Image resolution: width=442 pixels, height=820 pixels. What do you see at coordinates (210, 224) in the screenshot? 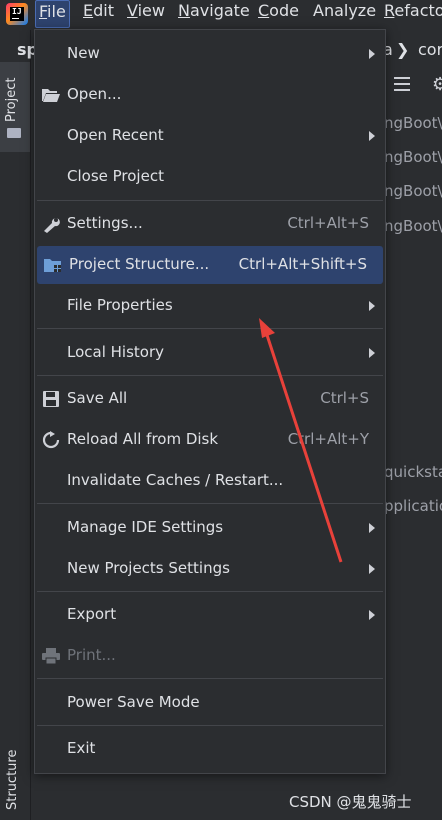
I see `menu-item-settings: Settings... Ctrl+Alt+S` at bounding box center [210, 224].